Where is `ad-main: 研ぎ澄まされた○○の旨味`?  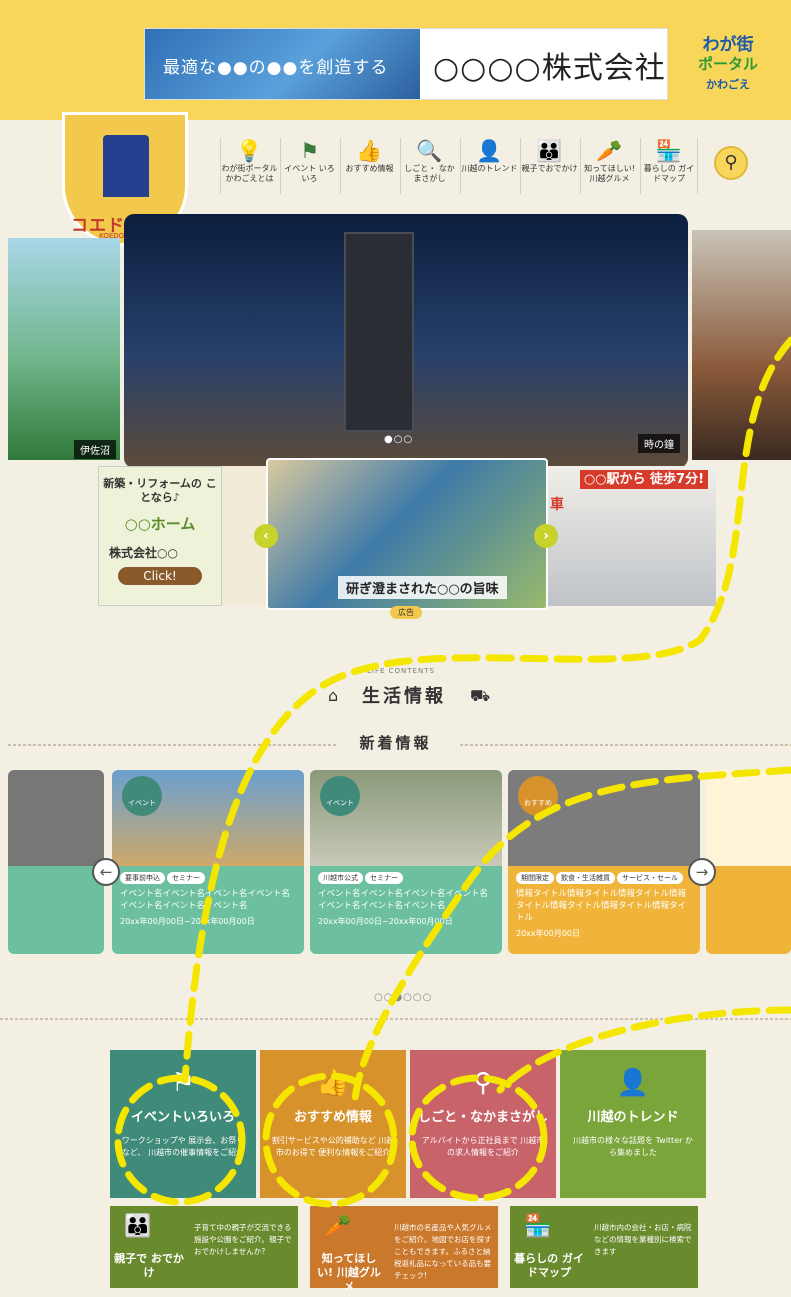 ad-main: 研ぎ澄まされた○○の旨味 is located at coordinates (407, 534).